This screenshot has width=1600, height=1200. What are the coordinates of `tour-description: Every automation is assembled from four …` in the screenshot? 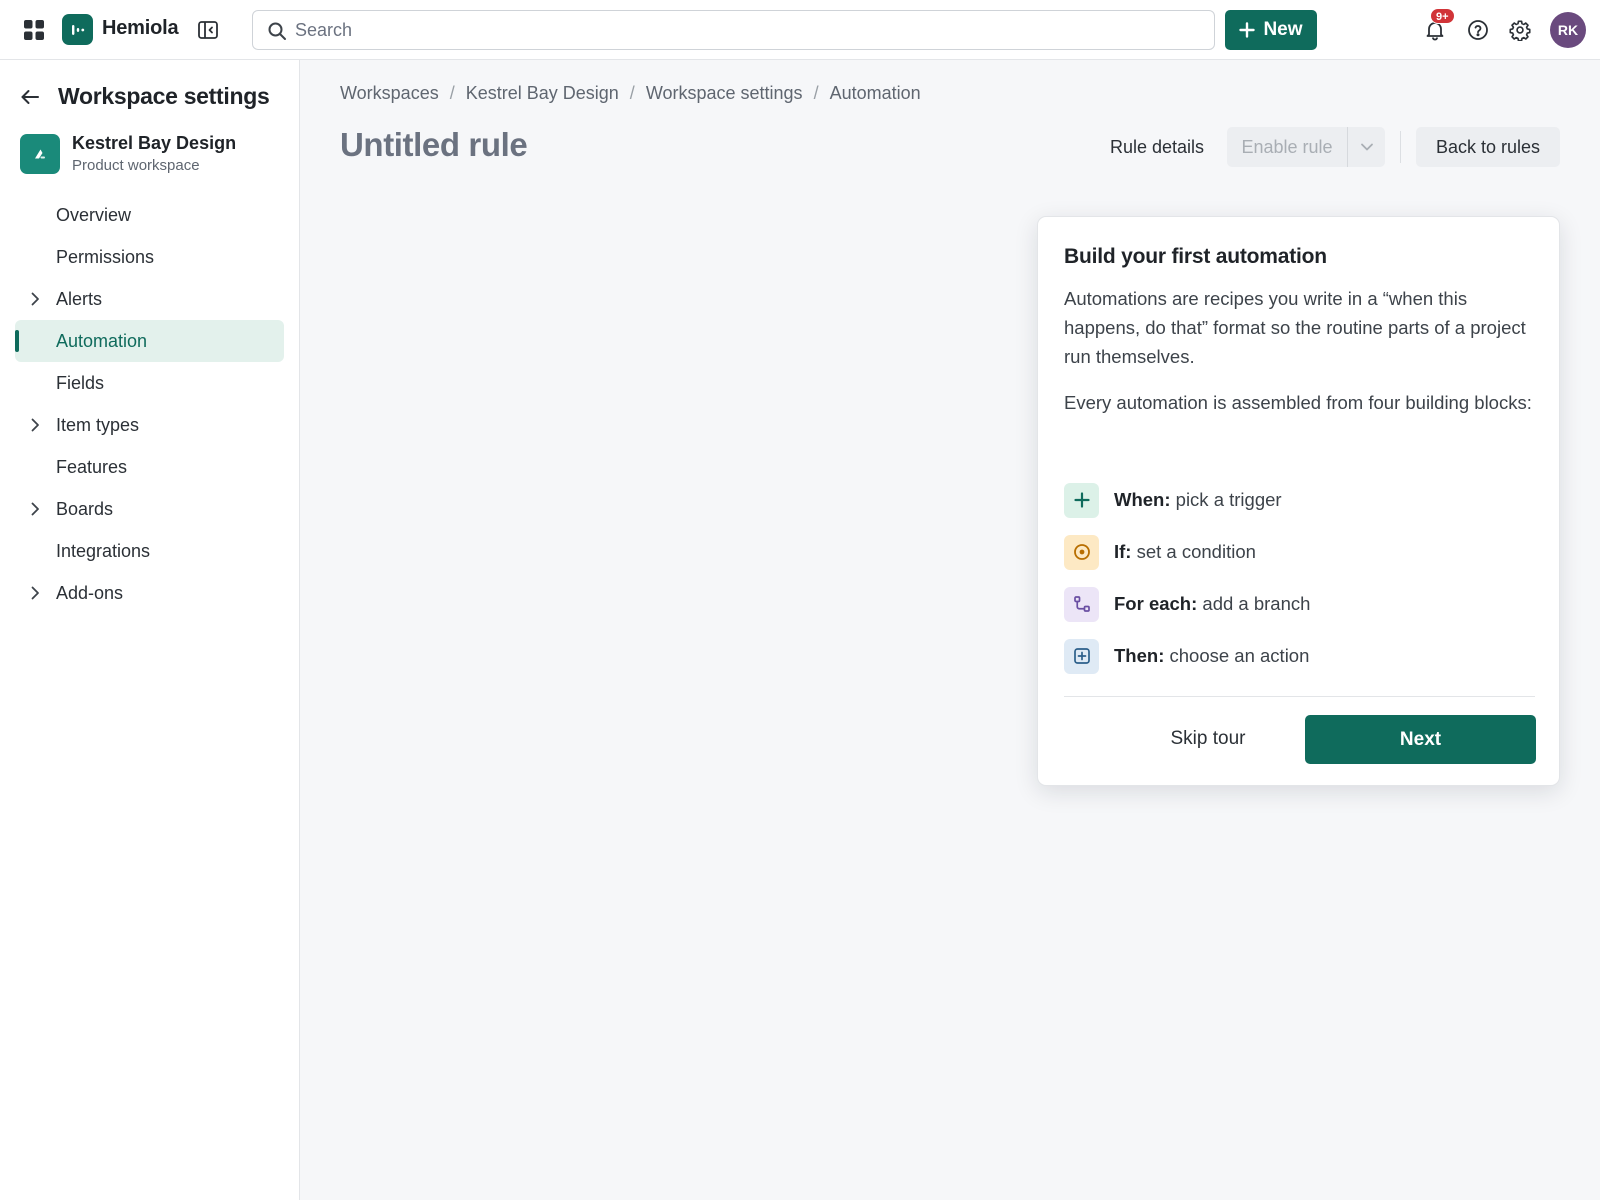 It's located at (1298, 402).